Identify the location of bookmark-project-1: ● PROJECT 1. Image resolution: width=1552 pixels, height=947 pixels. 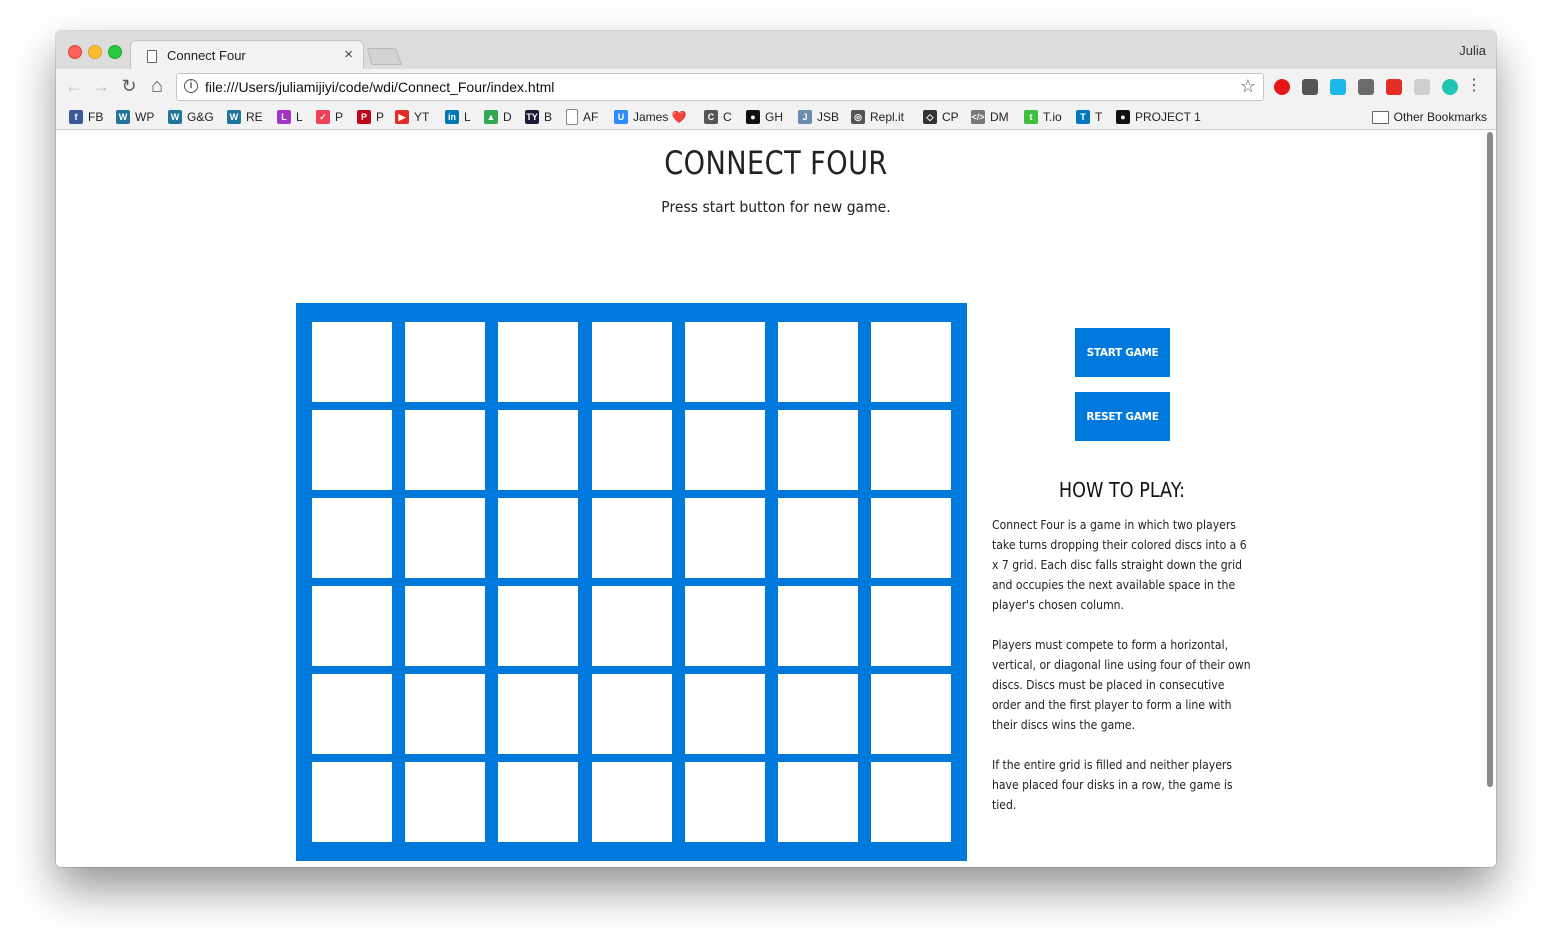
(1158, 117).